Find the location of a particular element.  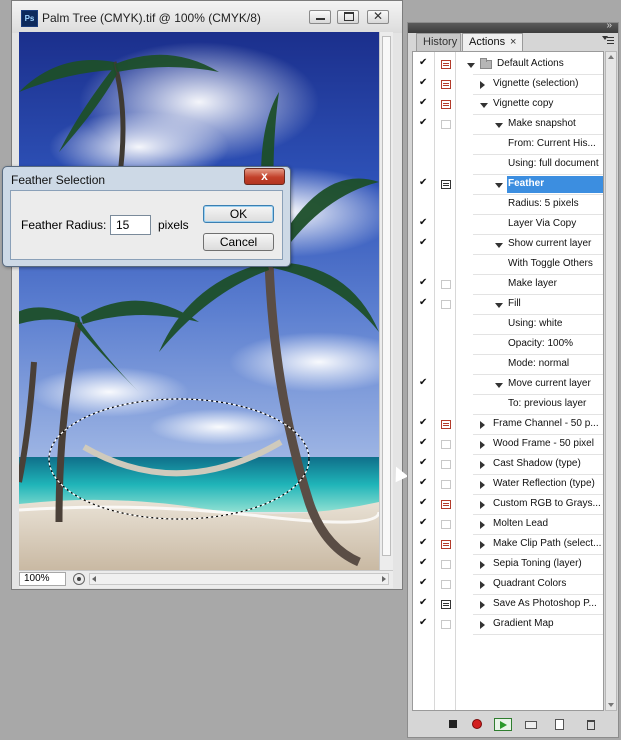

action-row: Default Actions is located at coordinates (508, 65).